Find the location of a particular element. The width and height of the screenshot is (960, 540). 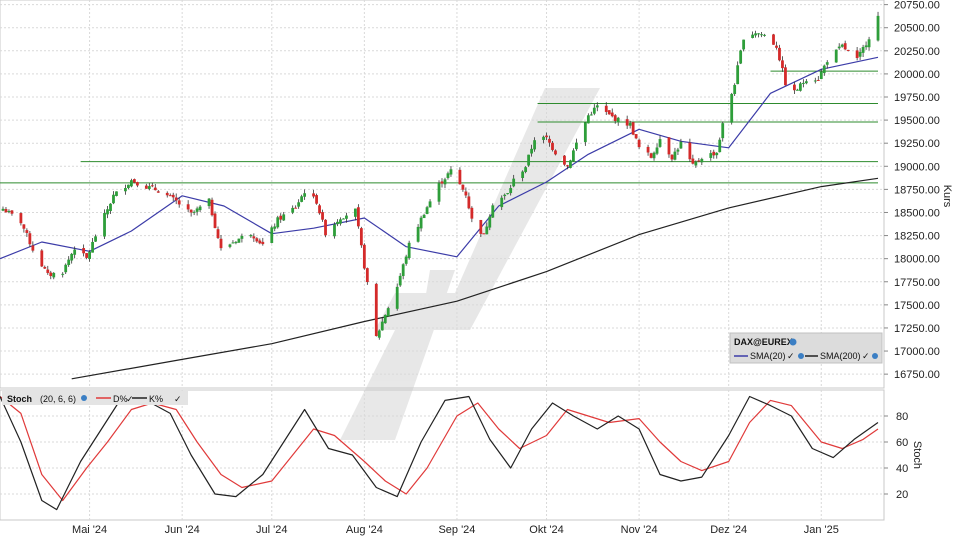

price-y-tick-label: 18000.00 is located at coordinates (917, 260).